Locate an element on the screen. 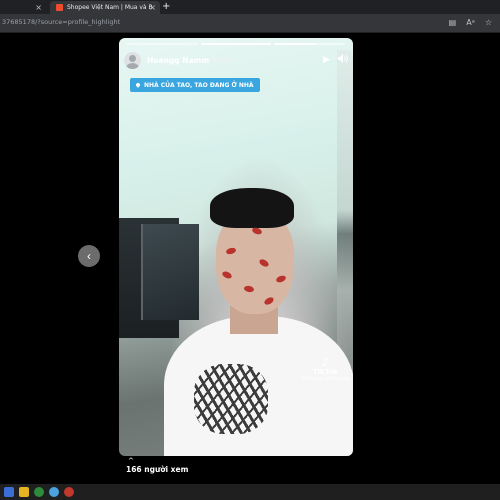 The height and width of the screenshot is (500, 500). viewers-info: ^ 166 người xem is located at coordinates (157, 466).